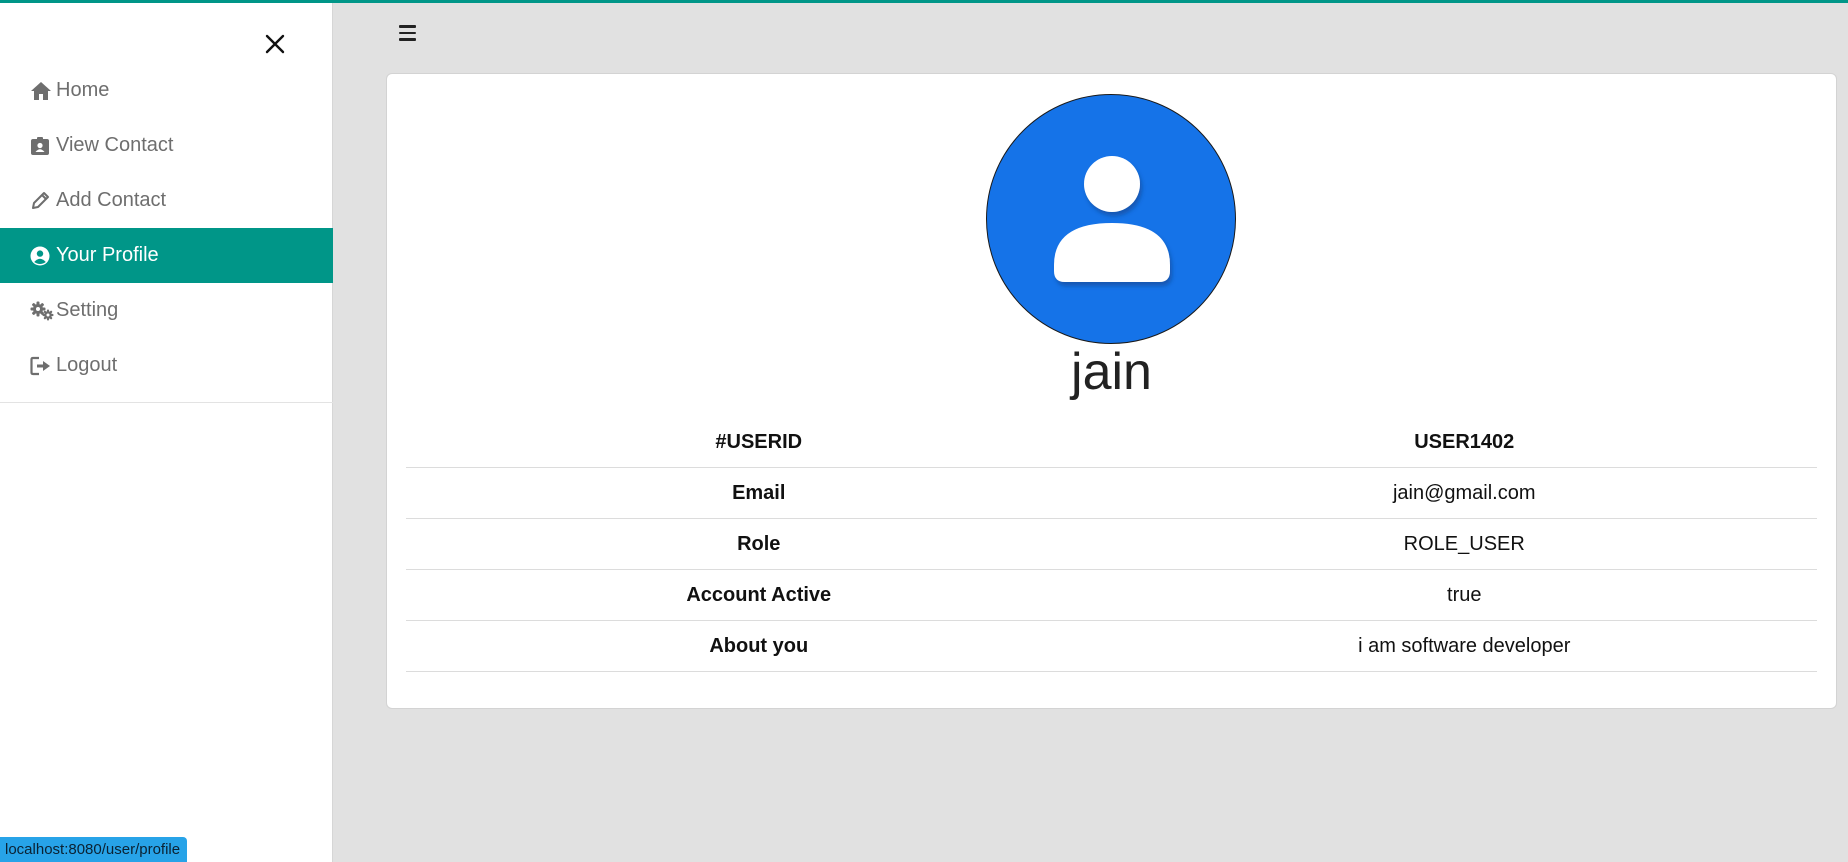  What do you see at coordinates (759, 646) in the screenshot?
I see `field-label: About you` at bounding box center [759, 646].